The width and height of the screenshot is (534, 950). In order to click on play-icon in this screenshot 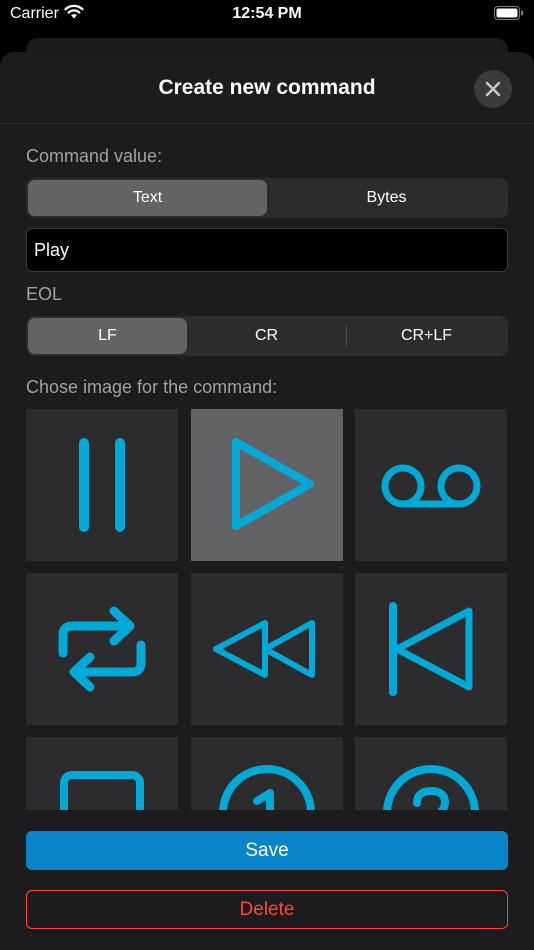, I will do `click(273, 484)`.